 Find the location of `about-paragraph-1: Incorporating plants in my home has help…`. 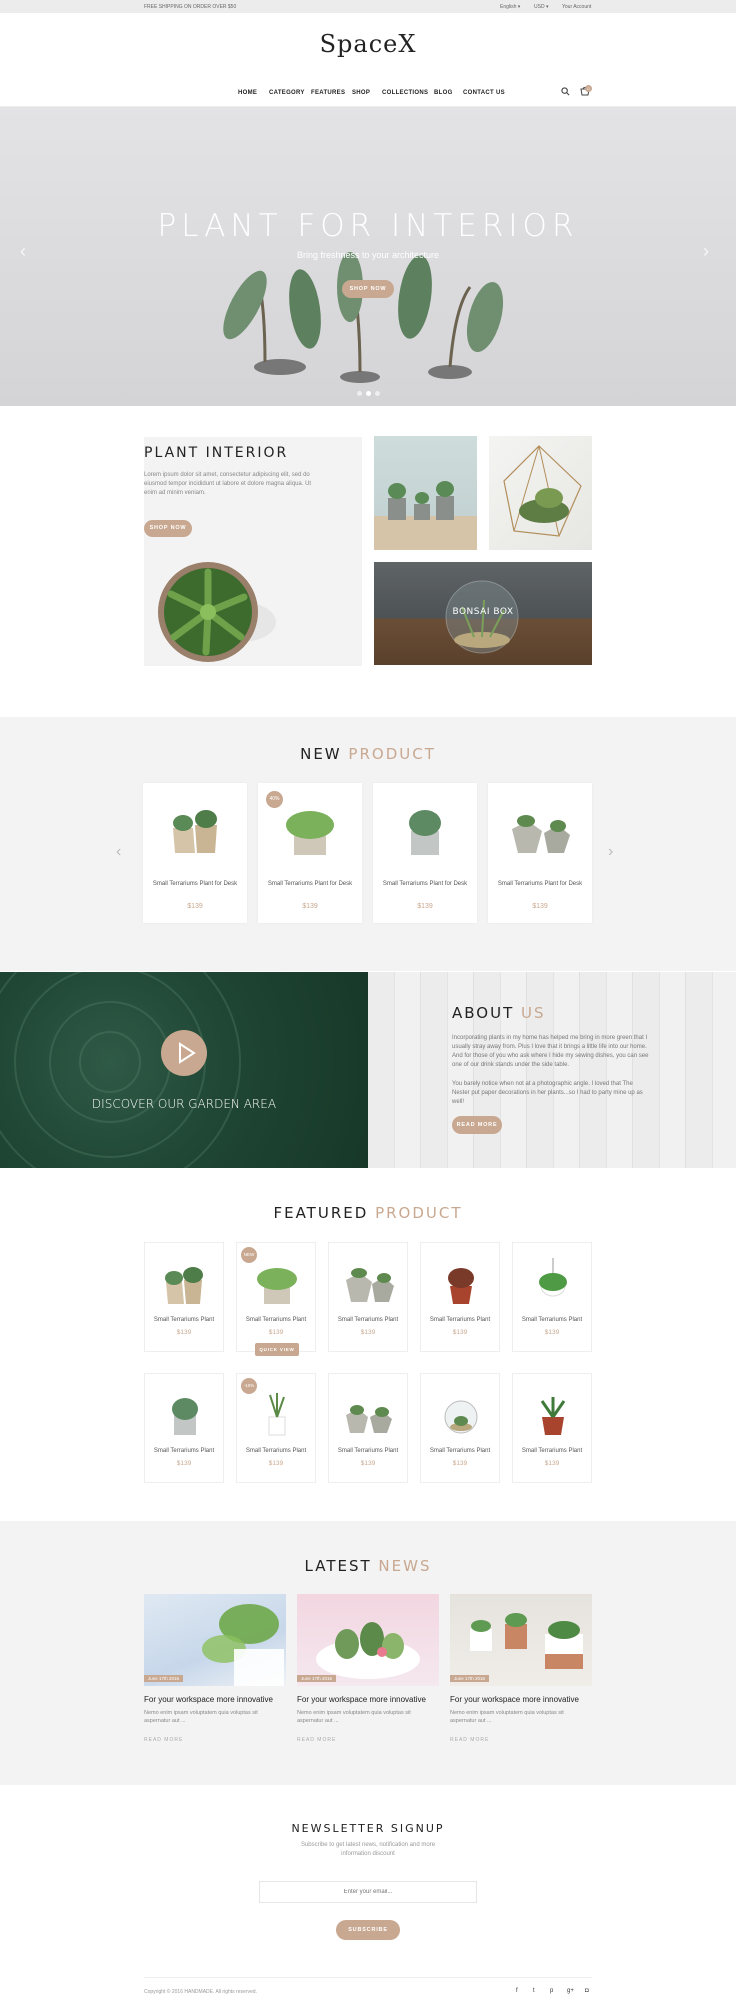

about-paragraph-1: Incorporating plants in my home has help… is located at coordinates (550, 1051).